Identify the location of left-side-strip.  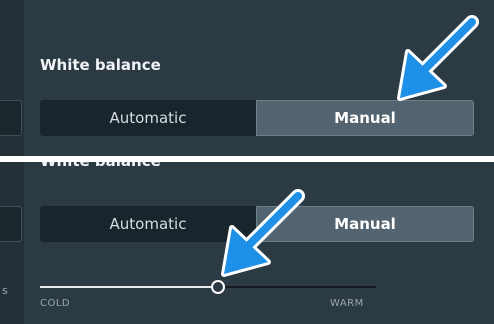
(12, 78).